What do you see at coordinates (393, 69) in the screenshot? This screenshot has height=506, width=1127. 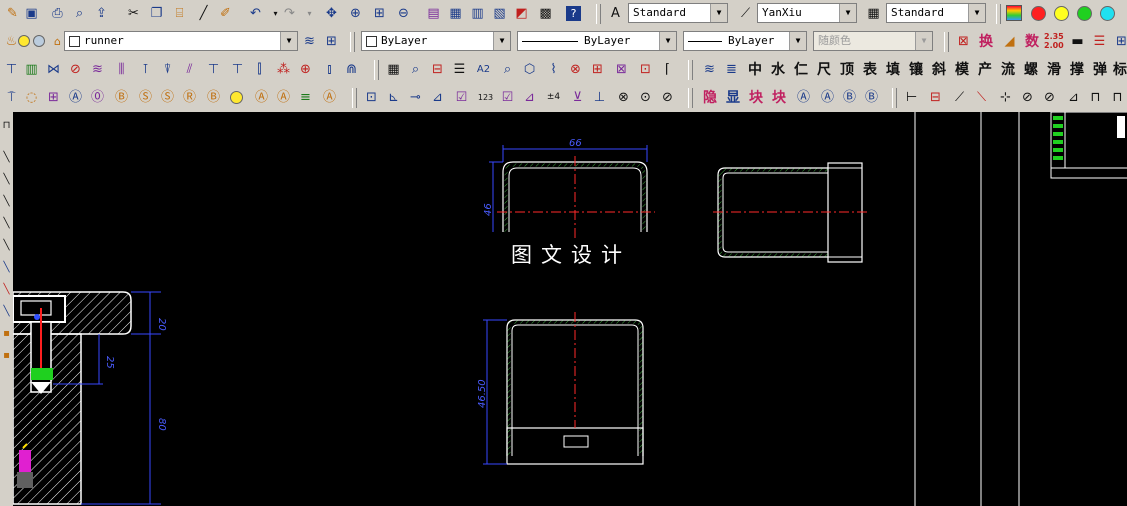 I see `table-icon: ▦` at bounding box center [393, 69].